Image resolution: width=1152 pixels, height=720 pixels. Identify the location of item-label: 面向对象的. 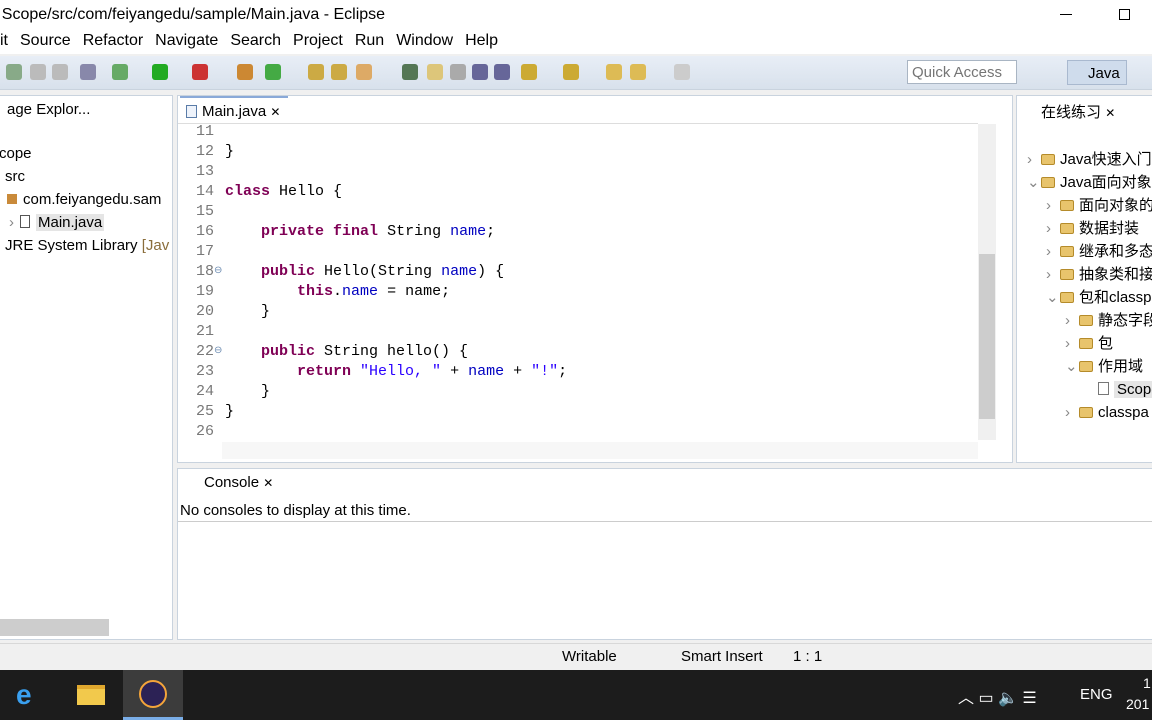
(1115, 205).